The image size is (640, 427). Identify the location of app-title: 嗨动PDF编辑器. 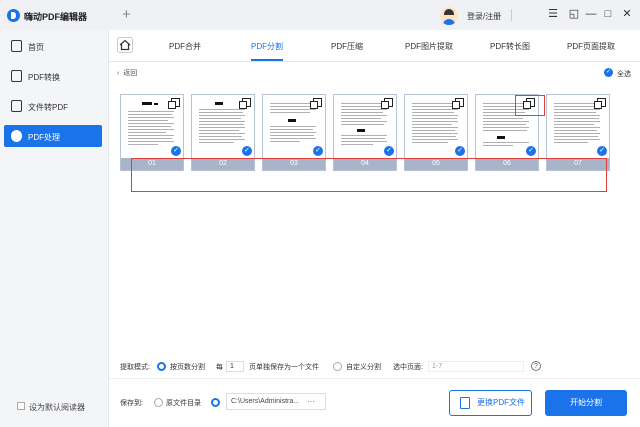
(56, 17).